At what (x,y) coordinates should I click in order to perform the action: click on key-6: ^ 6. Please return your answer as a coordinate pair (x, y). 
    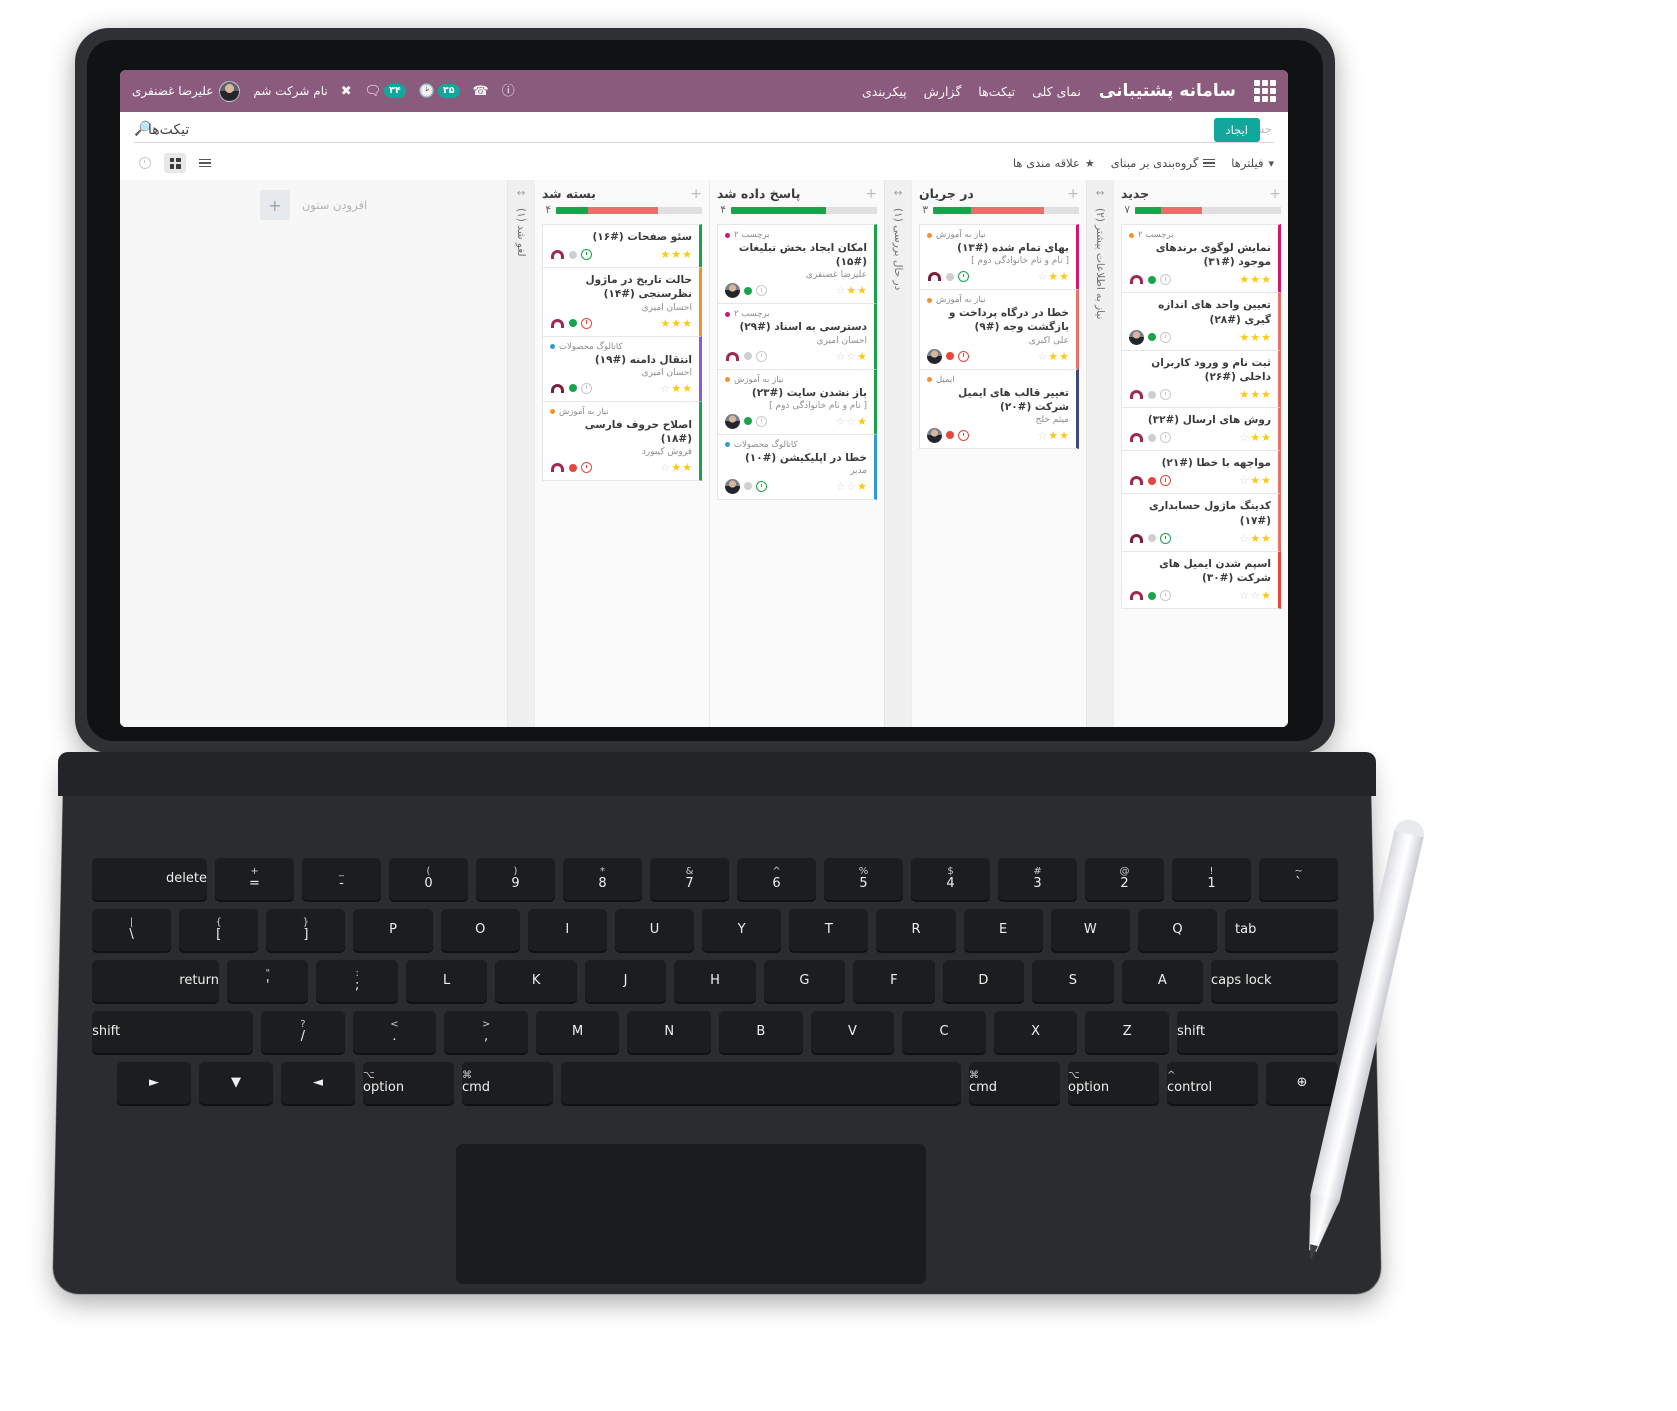
    Looking at the image, I should click on (776, 879).